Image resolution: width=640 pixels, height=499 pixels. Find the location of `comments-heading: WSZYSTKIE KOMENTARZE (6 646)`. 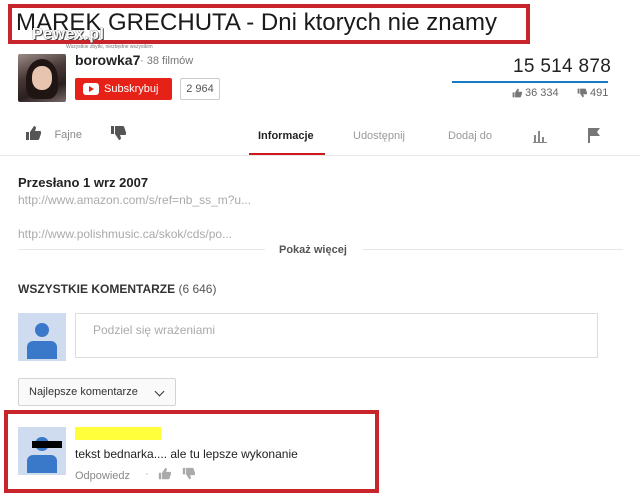

comments-heading: WSZYSTKIE KOMENTARZE (6 646) is located at coordinates (117, 289).